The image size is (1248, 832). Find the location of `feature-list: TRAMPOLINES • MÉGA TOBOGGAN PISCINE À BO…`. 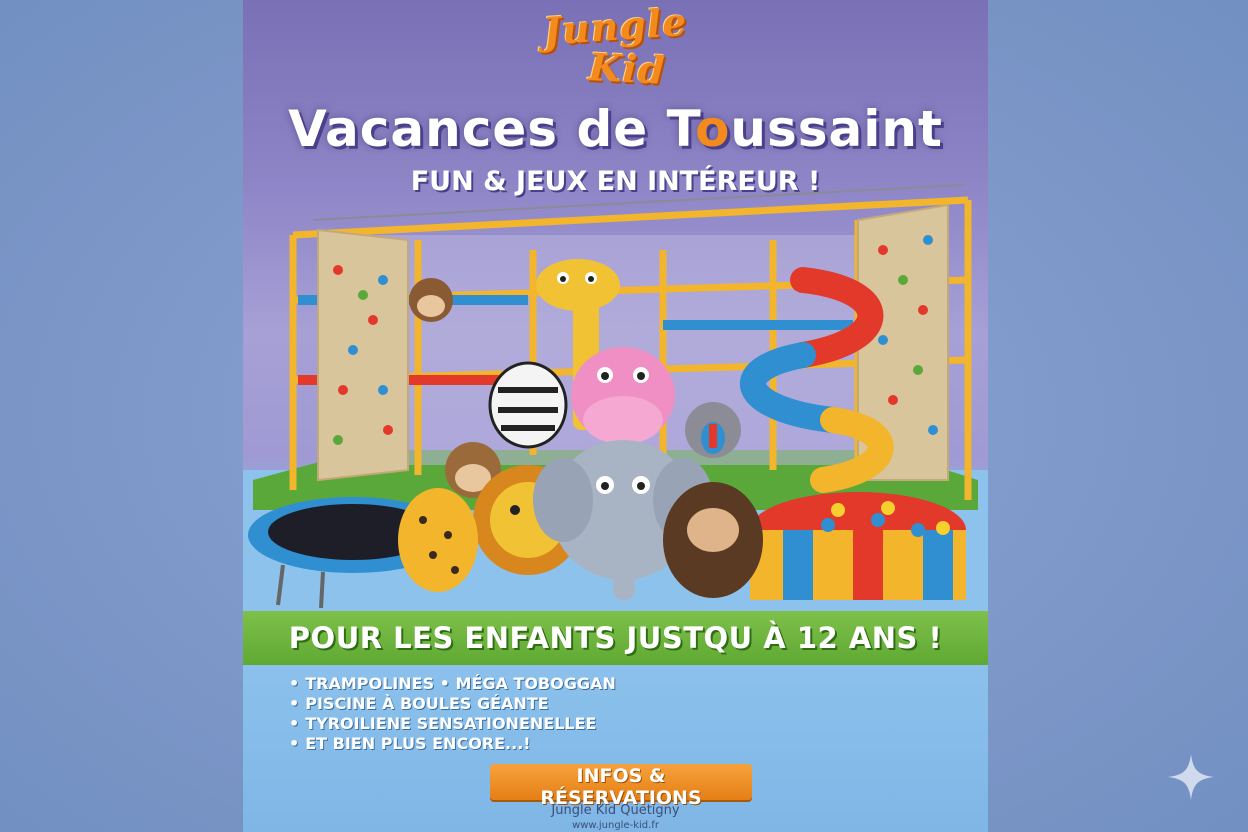

feature-list: TRAMPOLINES • MÉGA TOBOGGAN PISCINE À BO… is located at coordinates (519, 714).